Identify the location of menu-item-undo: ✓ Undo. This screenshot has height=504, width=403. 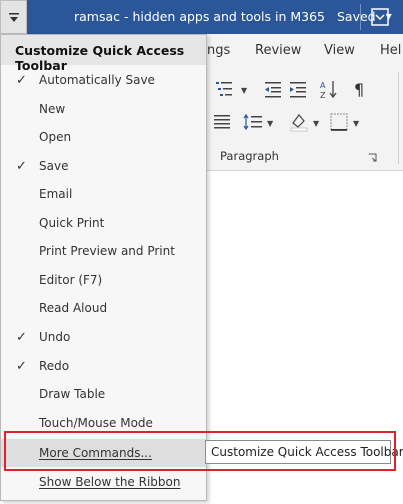
(103, 337).